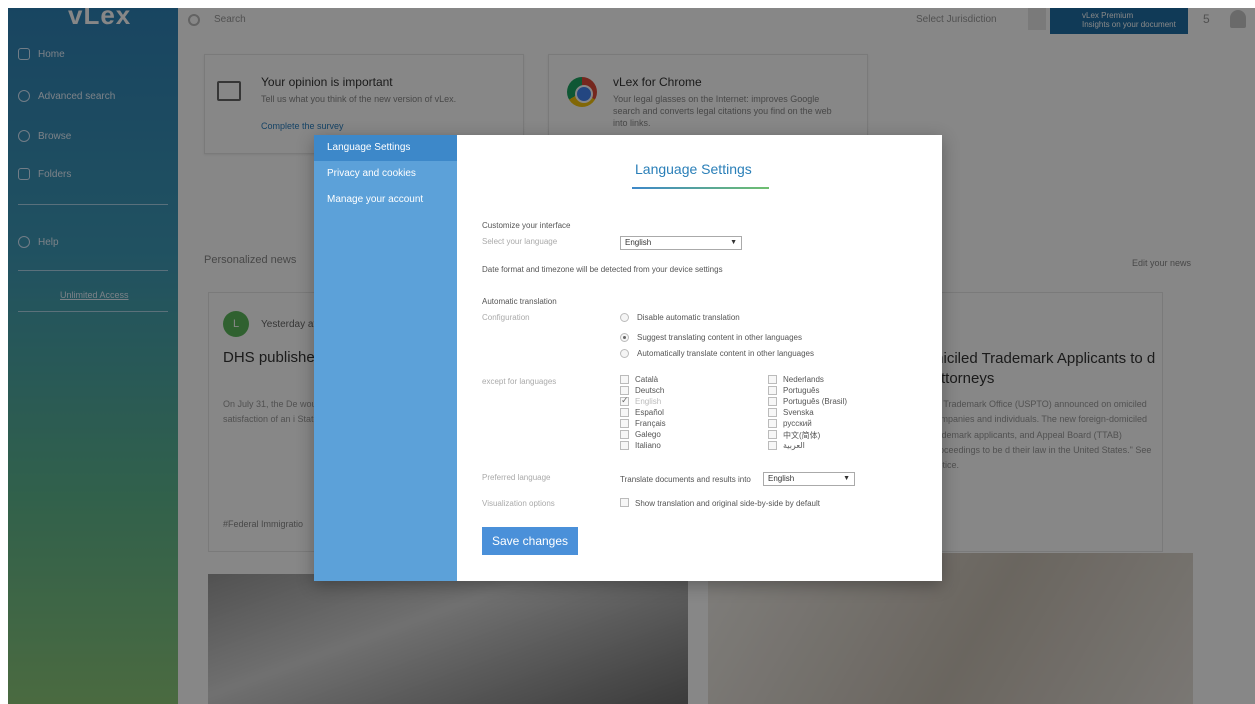  What do you see at coordinates (801, 390) in the screenshot?
I see `checkbox-label: Português` at bounding box center [801, 390].